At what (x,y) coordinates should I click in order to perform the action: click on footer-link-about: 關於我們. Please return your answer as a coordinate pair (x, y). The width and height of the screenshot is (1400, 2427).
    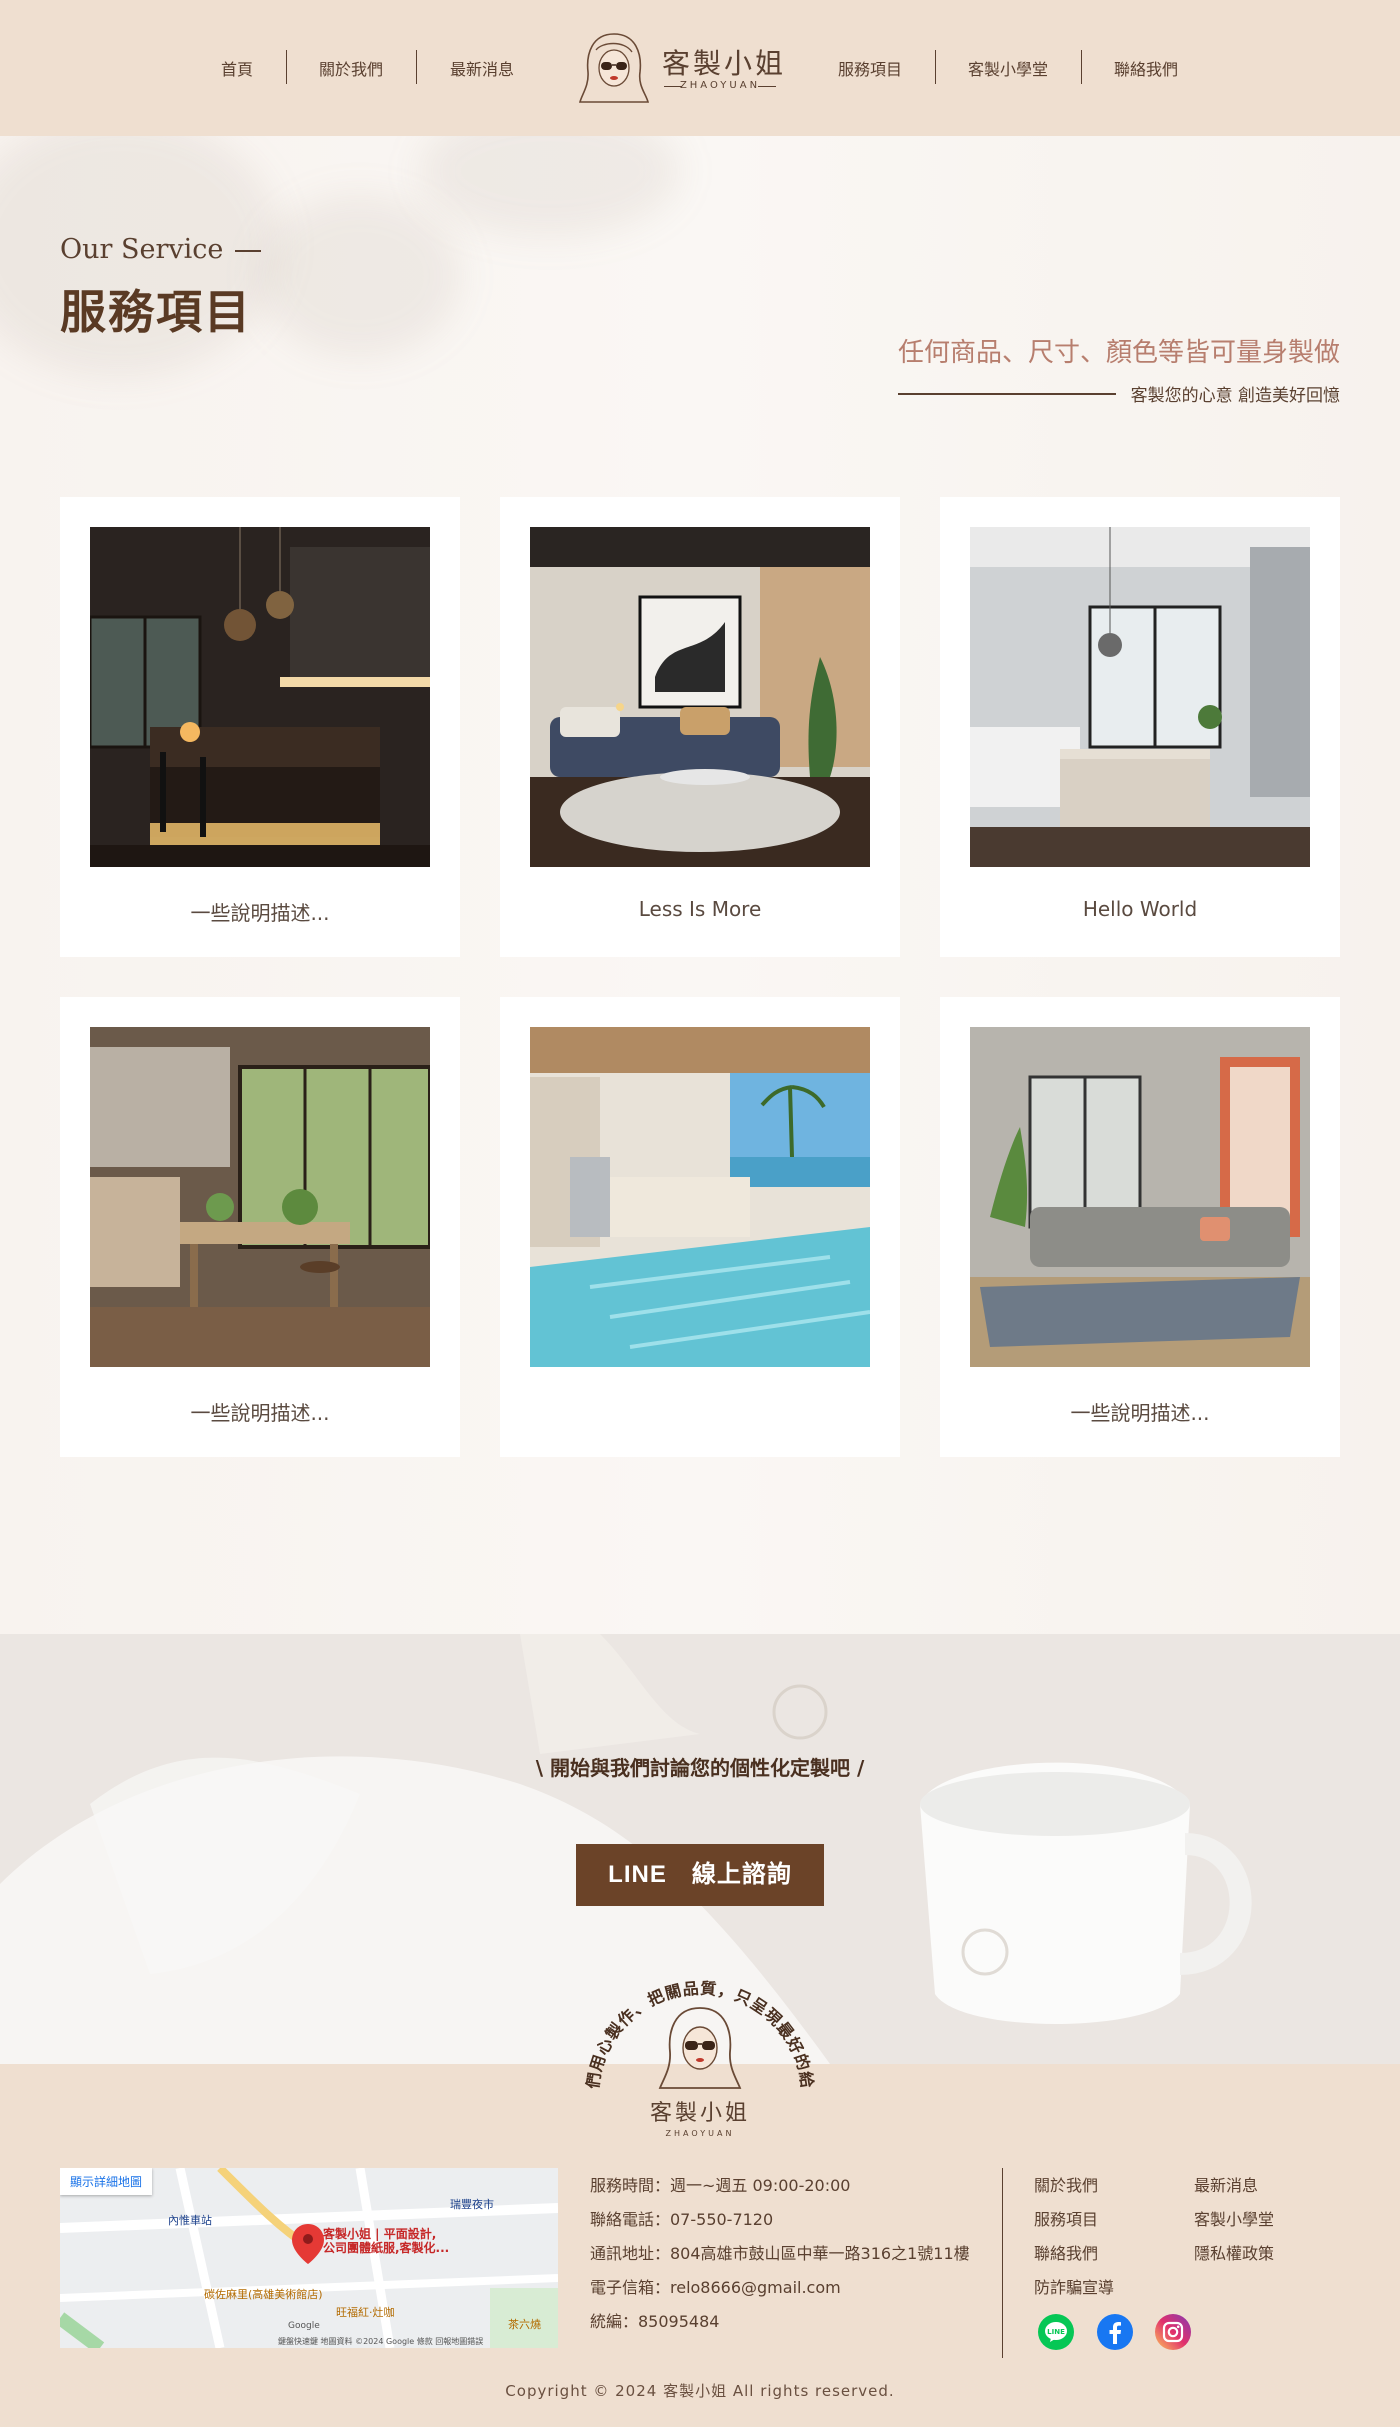
    Looking at the image, I should click on (1066, 2184).